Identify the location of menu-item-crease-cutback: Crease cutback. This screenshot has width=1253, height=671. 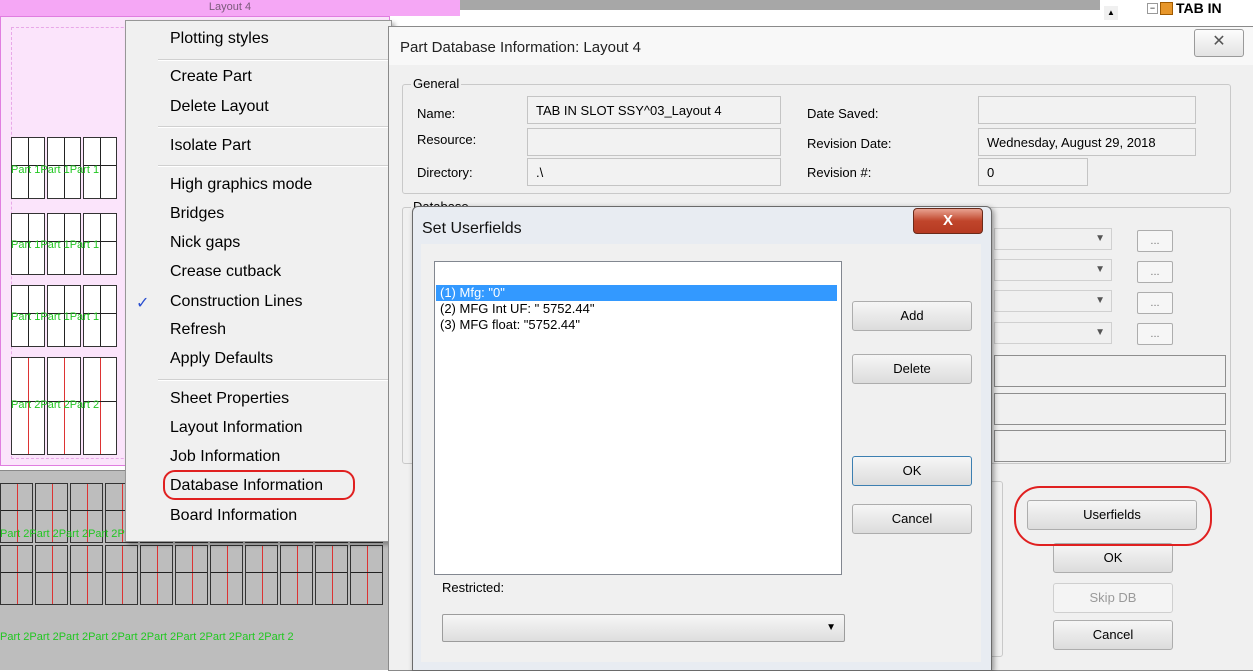
(225, 272).